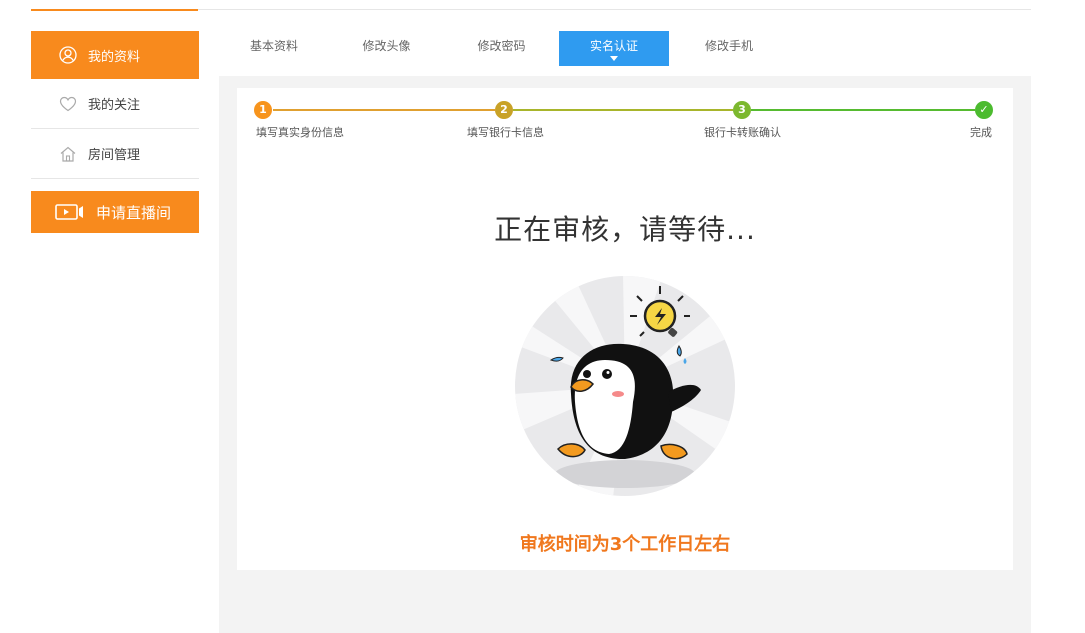 The width and height of the screenshot is (1085, 633). I want to click on tab-real-name-verification: 实名认证, so click(614, 48).